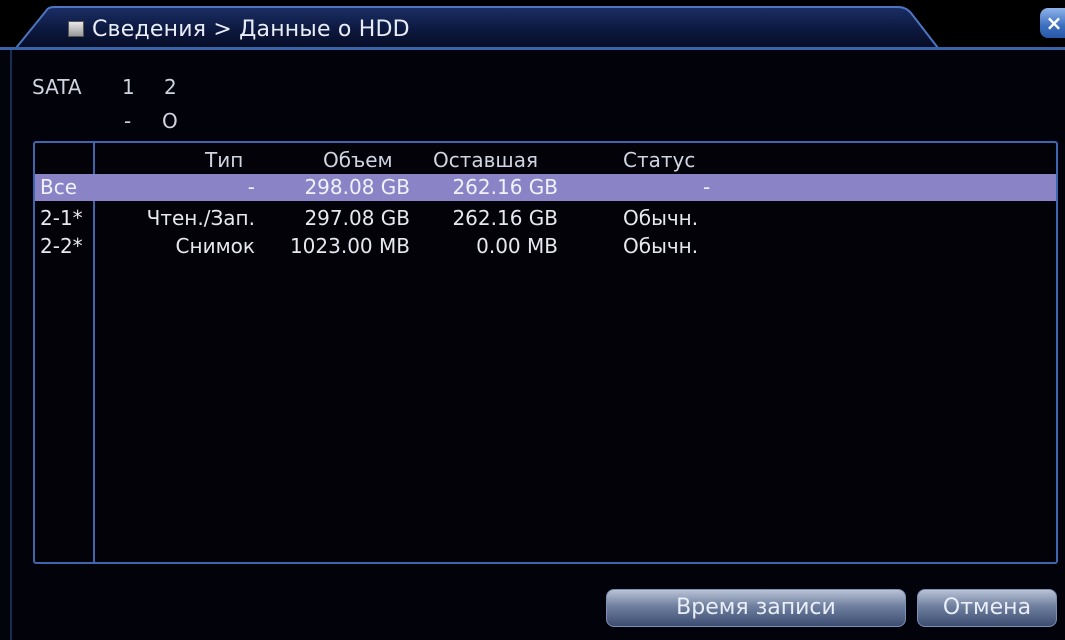 The height and width of the screenshot is (640, 1065). I want to click on window-title-text: Сведения > Данные о HDD, so click(251, 29).